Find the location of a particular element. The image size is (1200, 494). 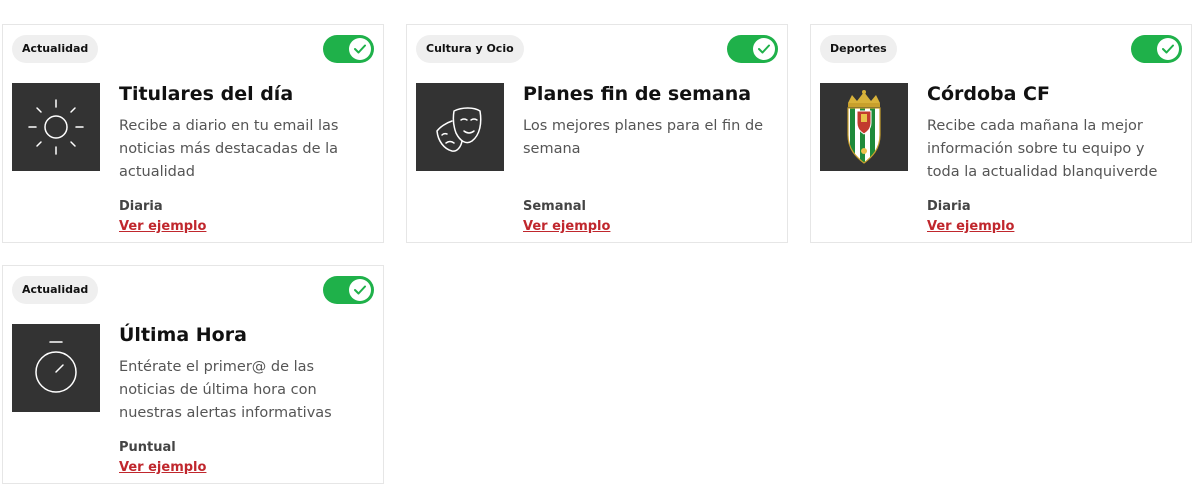

sun-icon is located at coordinates (56, 127).